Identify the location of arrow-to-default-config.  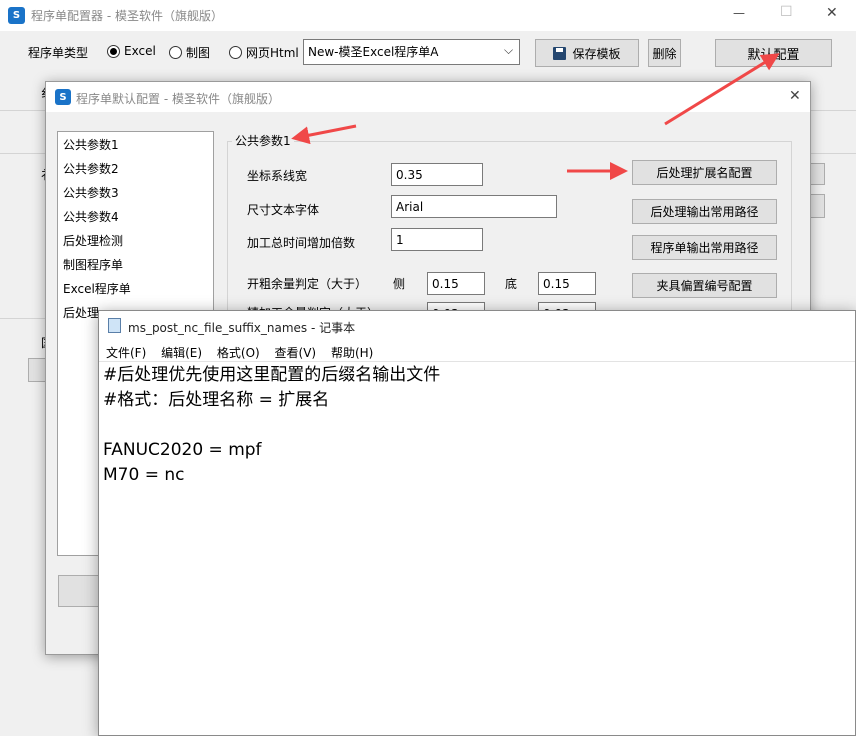
(722, 89).